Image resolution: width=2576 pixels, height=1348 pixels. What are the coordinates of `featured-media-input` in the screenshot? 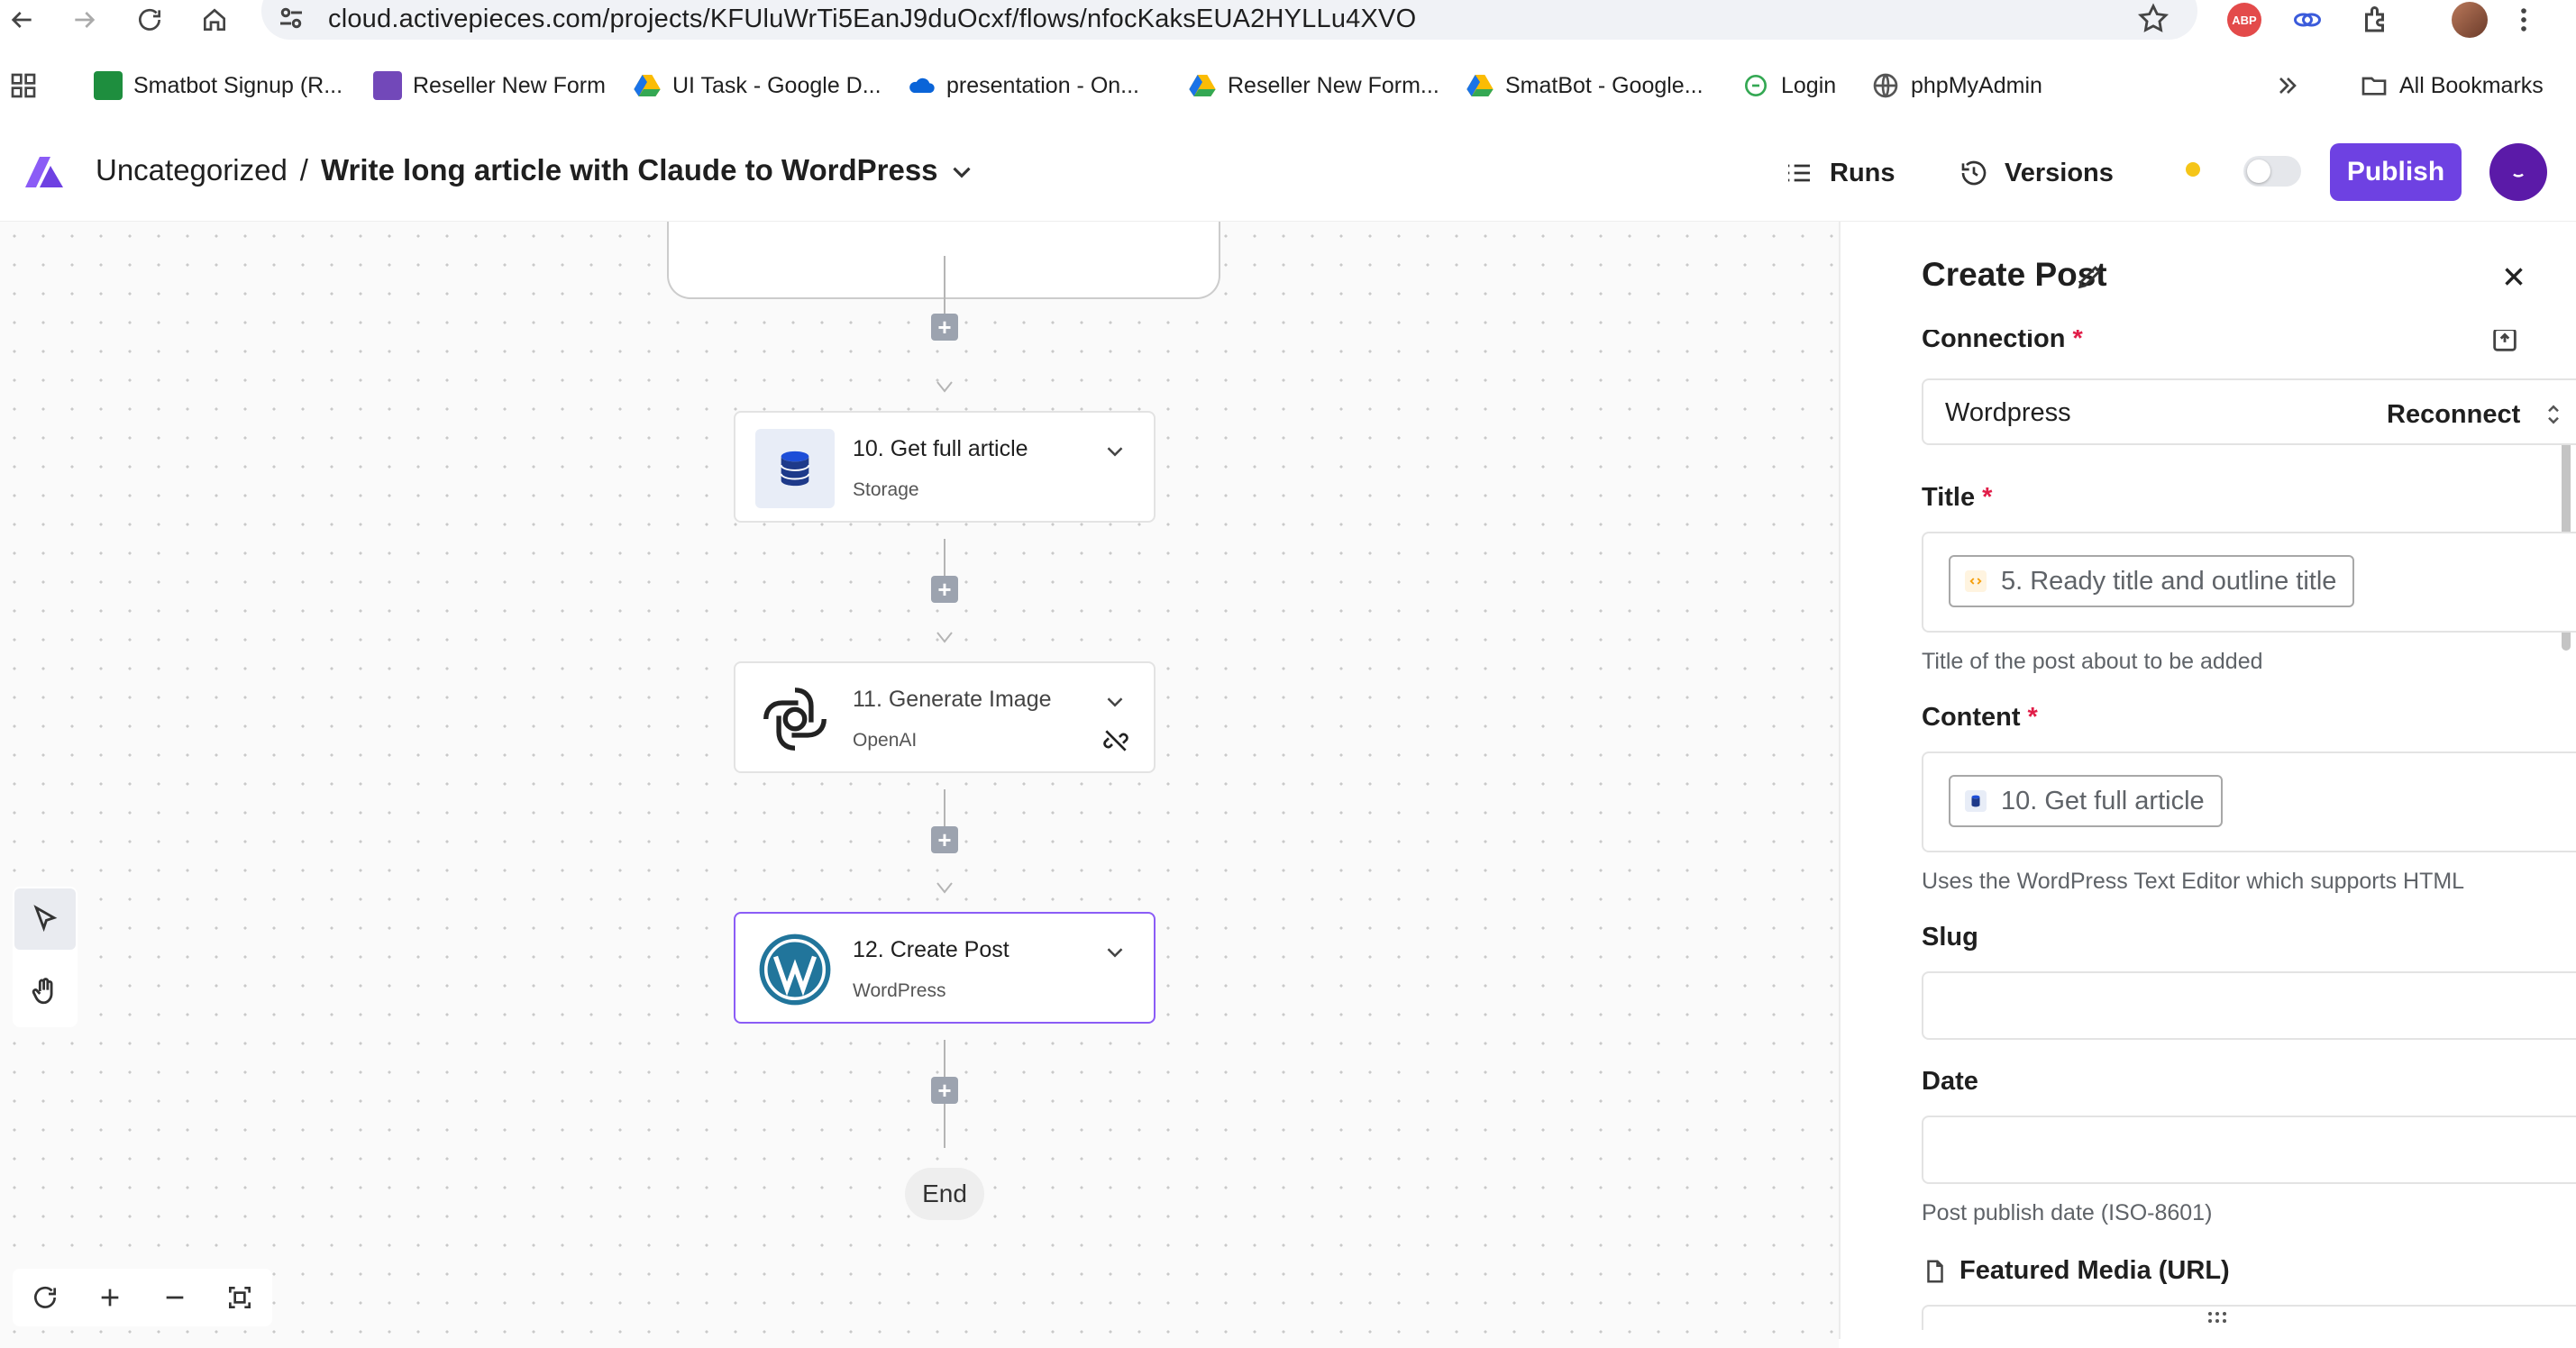 It's located at (2249, 1317).